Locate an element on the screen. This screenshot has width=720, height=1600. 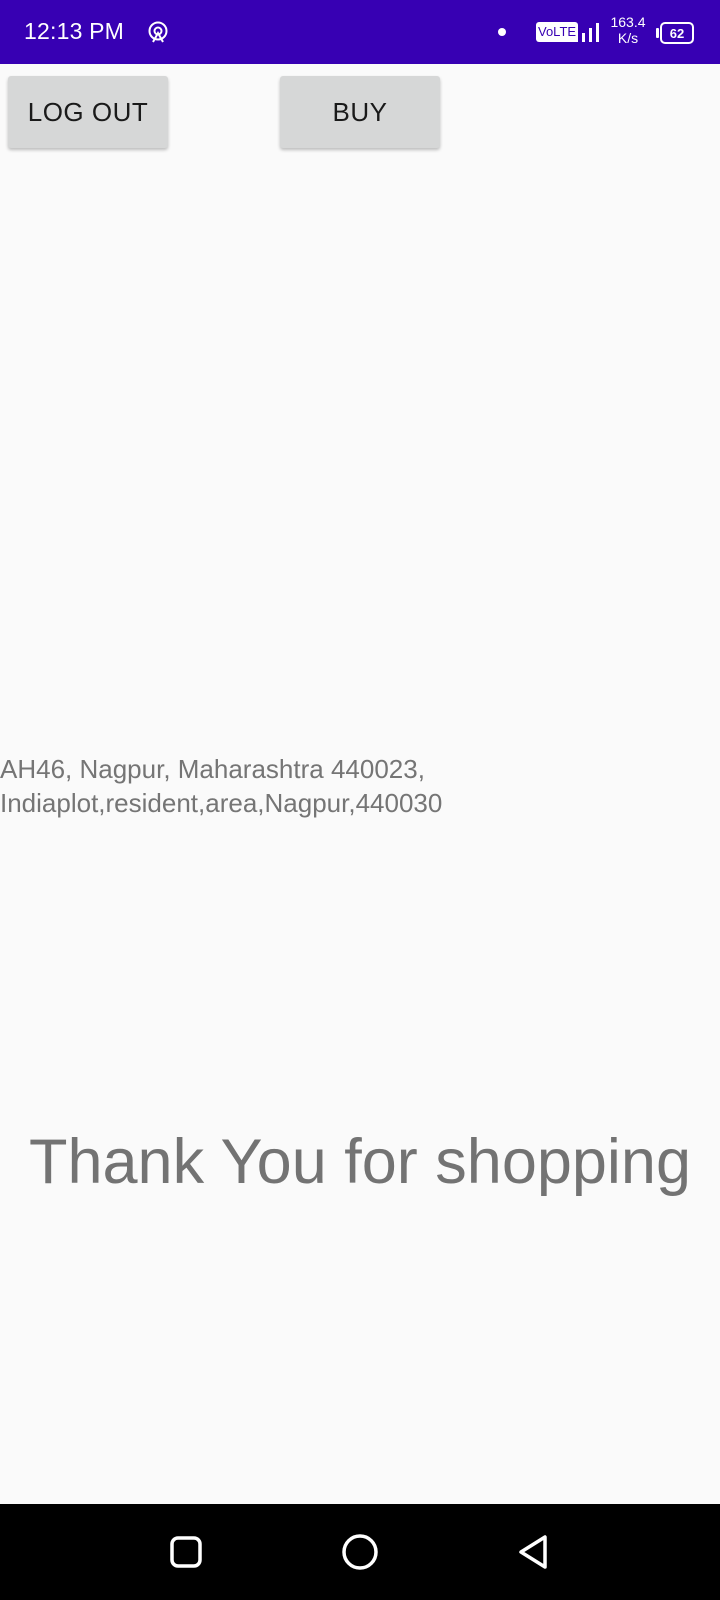
hotspot-icon is located at coordinates (158, 32).